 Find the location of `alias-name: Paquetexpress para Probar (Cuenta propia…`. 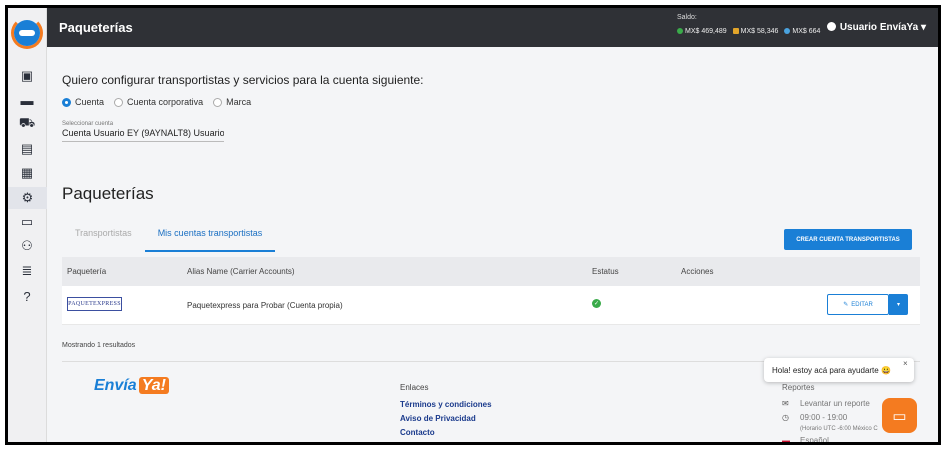

alias-name: Paquetexpress para Probar (Cuenta propia… is located at coordinates (265, 305).